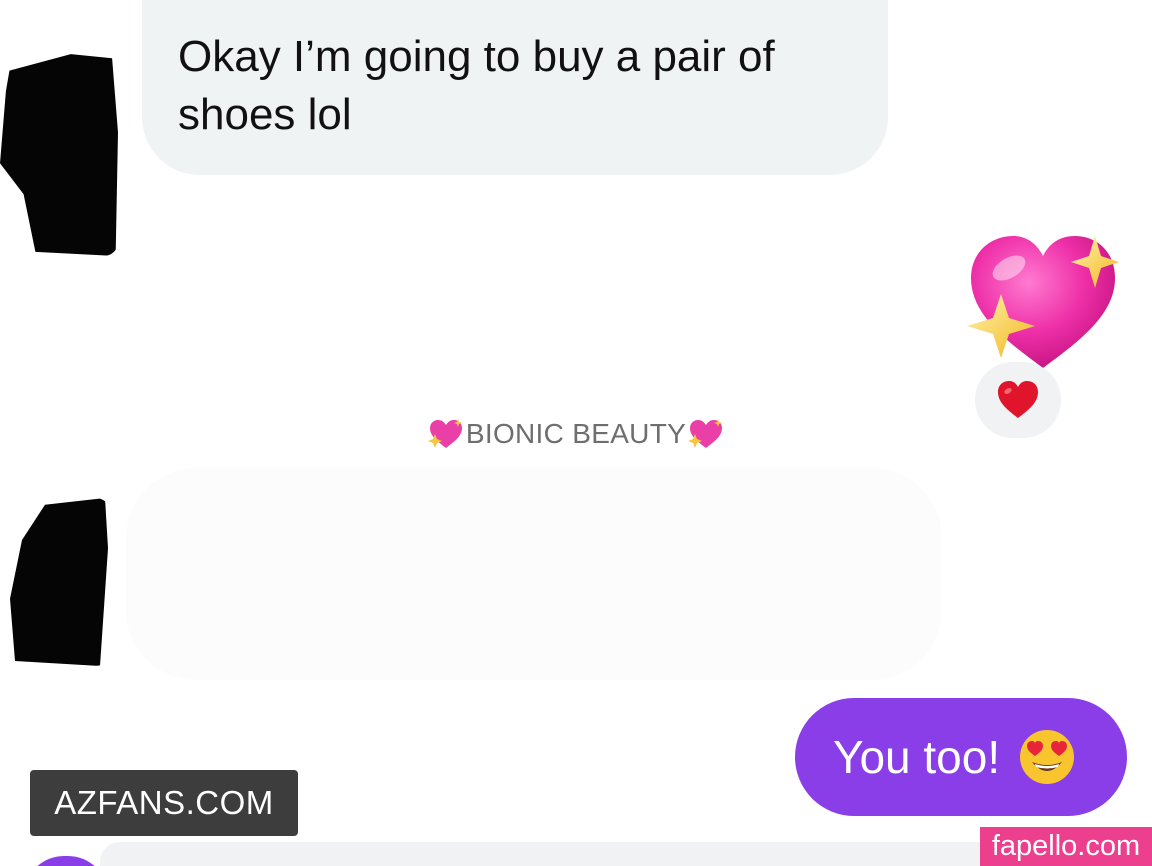 The width and height of the screenshot is (1152, 866). I want to click on watermark-fapello: fapello.com, so click(1066, 846).